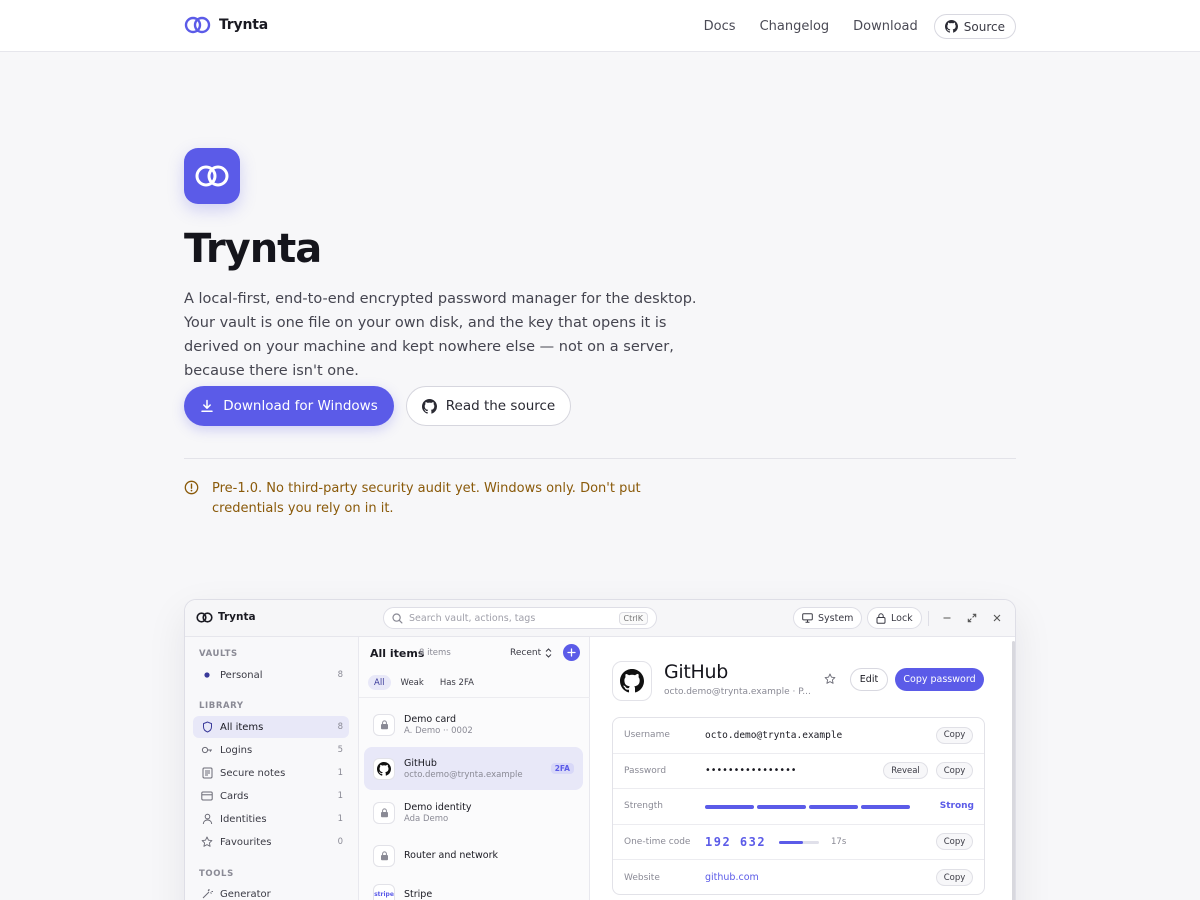 The width and height of the screenshot is (1200, 900). What do you see at coordinates (997, 618) in the screenshot?
I see `close-icon` at bounding box center [997, 618].